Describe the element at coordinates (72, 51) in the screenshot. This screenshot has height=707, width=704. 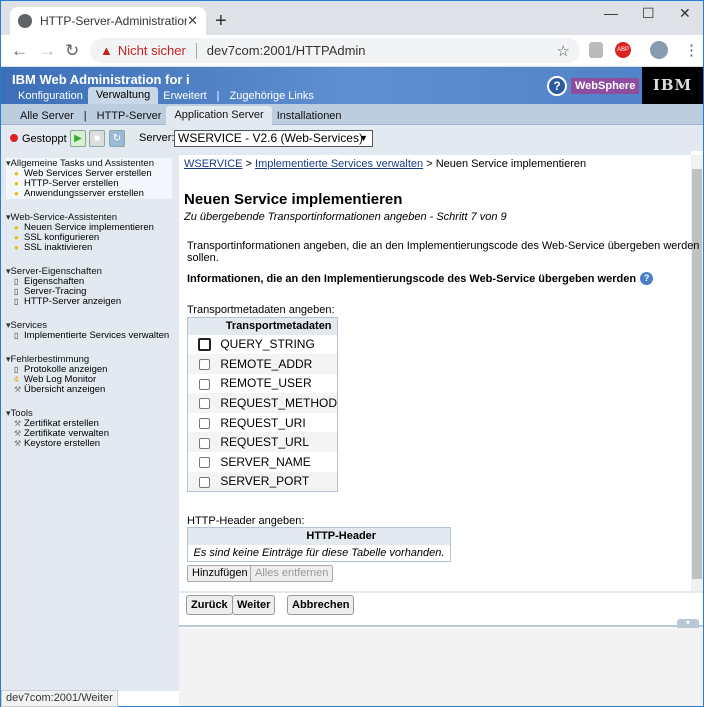
I see `reload-icon: ↻` at that location.